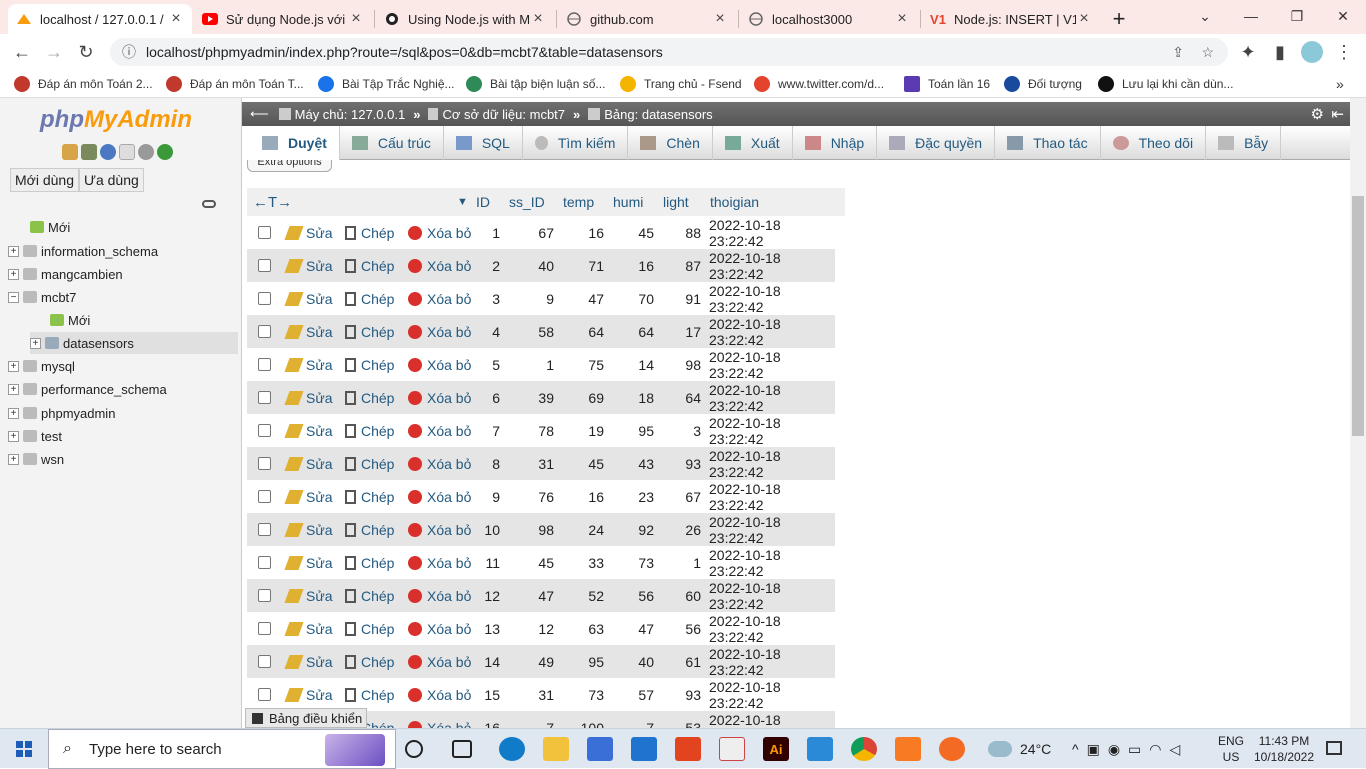 This screenshot has height=769, width=1366. I want to click on logout-icon, so click(89, 152).